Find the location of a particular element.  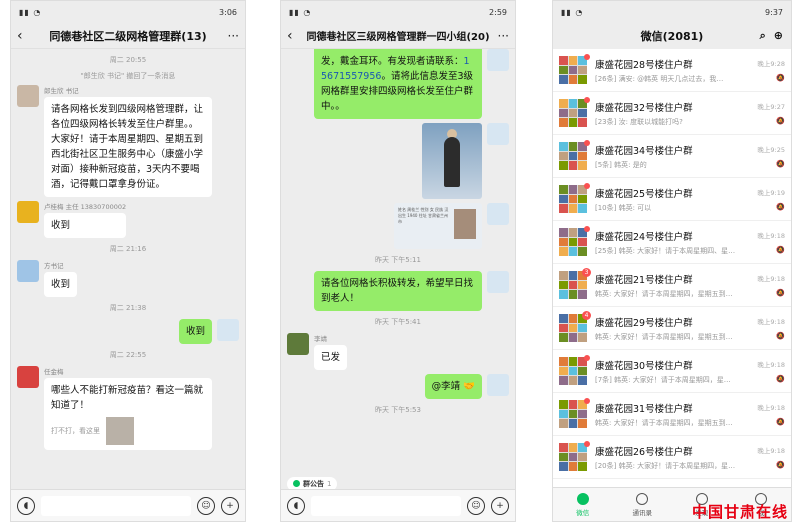

chat-title: 同德巷社区二级网格管理群(13) is located at coordinates (128, 36).